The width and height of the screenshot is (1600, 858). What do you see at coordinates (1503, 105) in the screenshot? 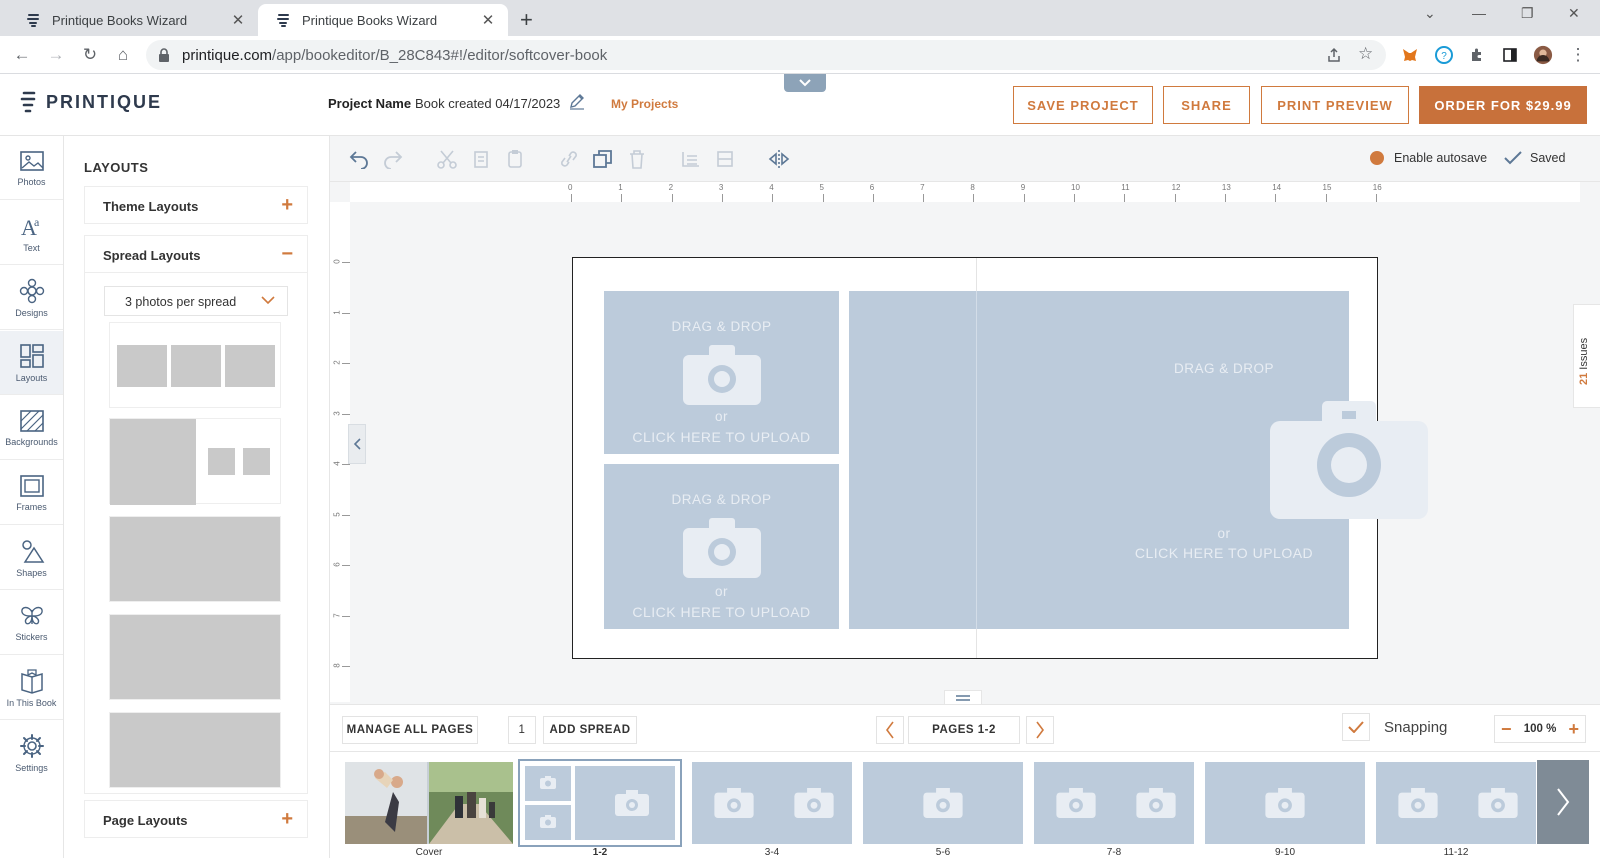
I see `order-button: ORDER FOR $29.99` at bounding box center [1503, 105].